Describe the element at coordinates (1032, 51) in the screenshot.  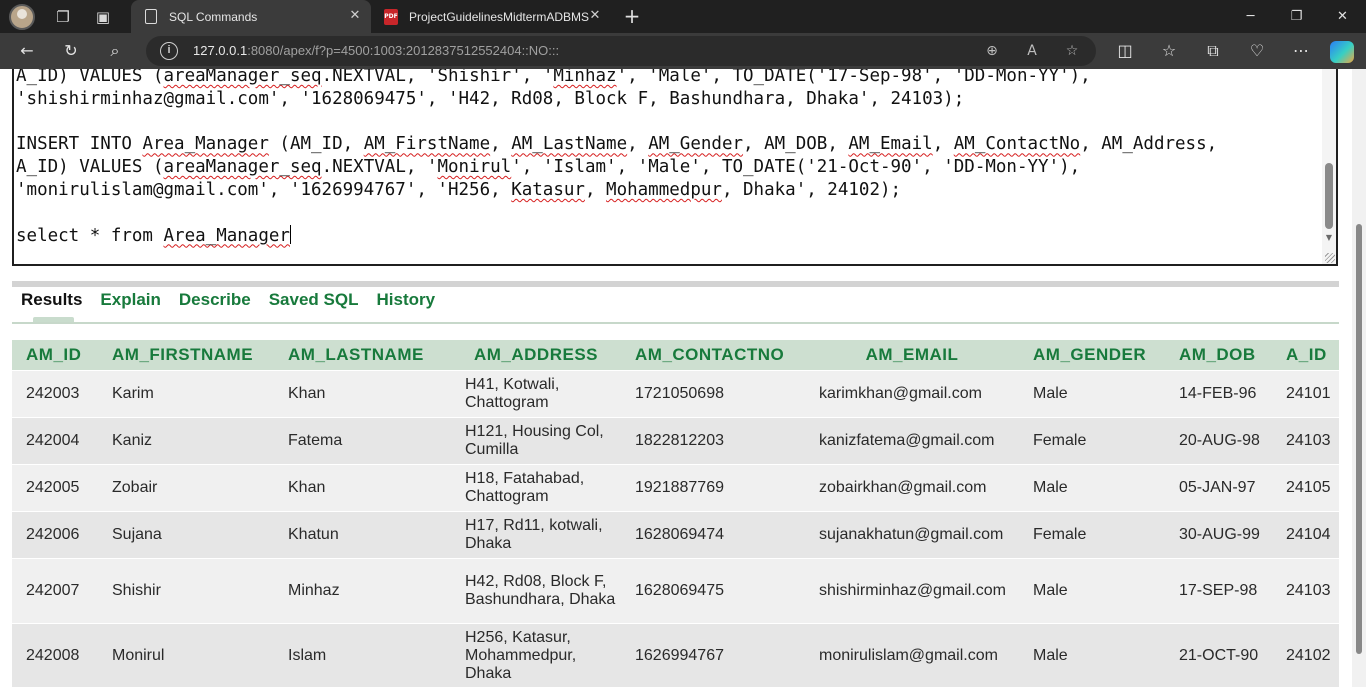
I see `read-aloud-icon: A` at that location.